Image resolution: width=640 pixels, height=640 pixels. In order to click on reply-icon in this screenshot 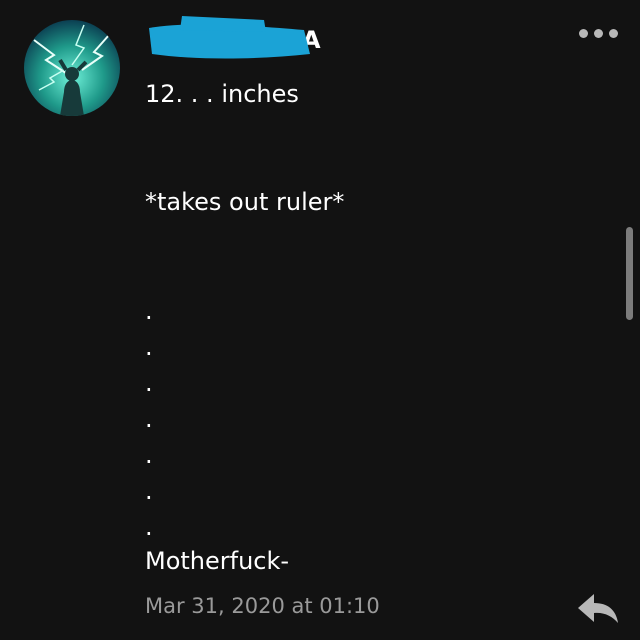, I will do `click(598, 608)`.